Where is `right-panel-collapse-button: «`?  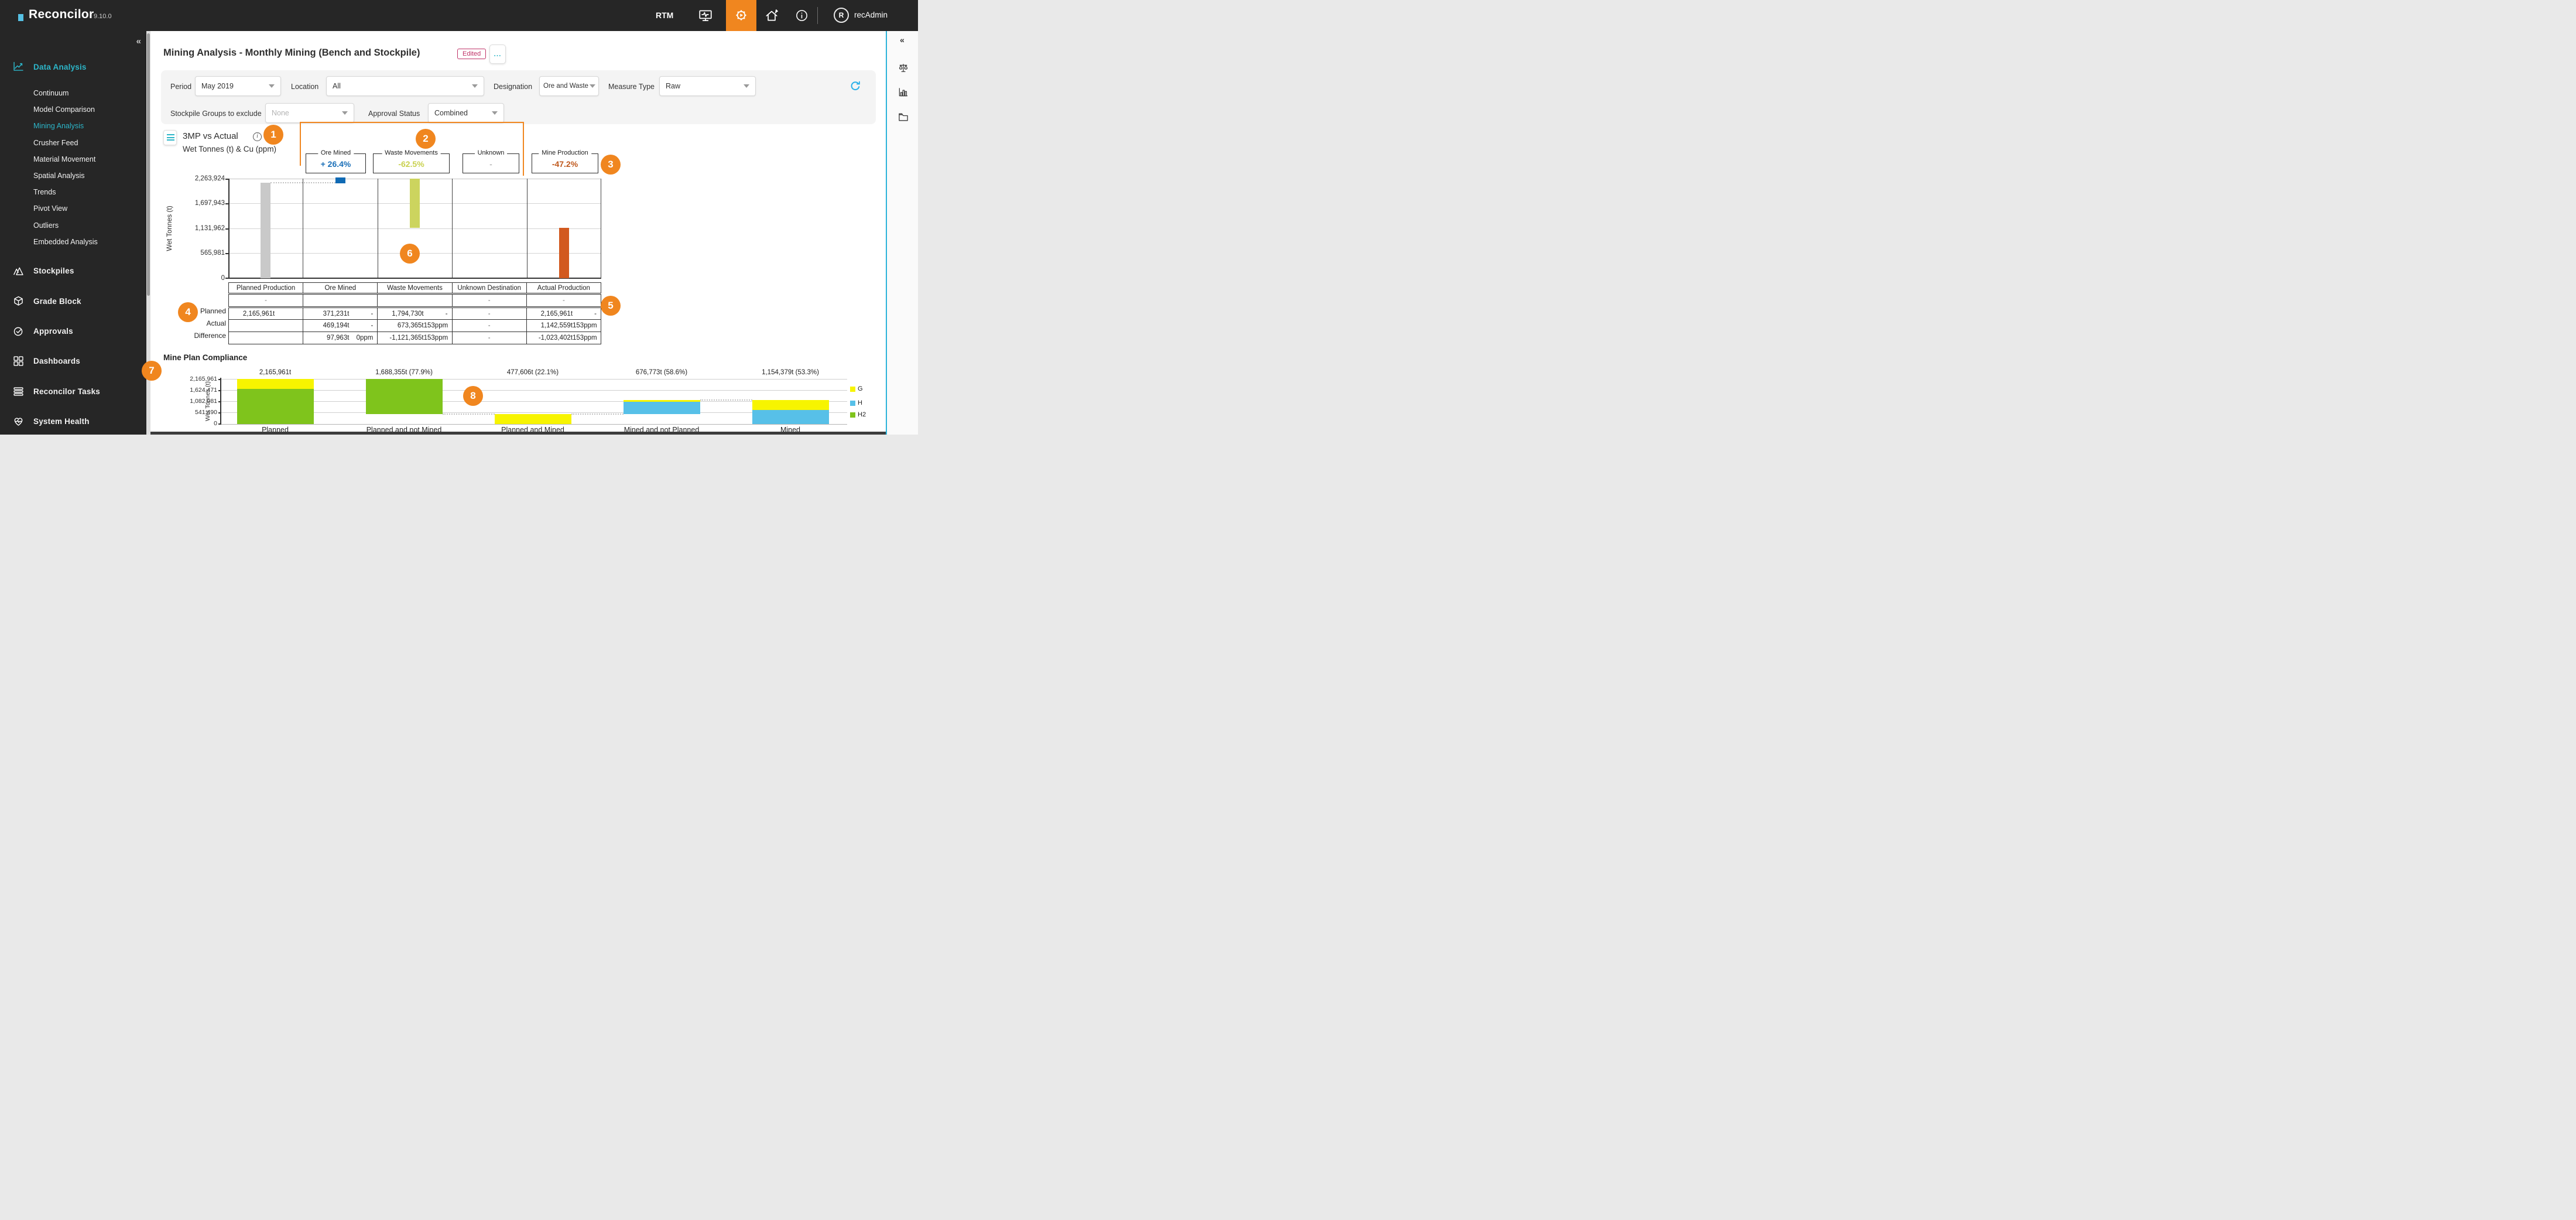
right-panel-collapse-button: « is located at coordinates (902, 40).